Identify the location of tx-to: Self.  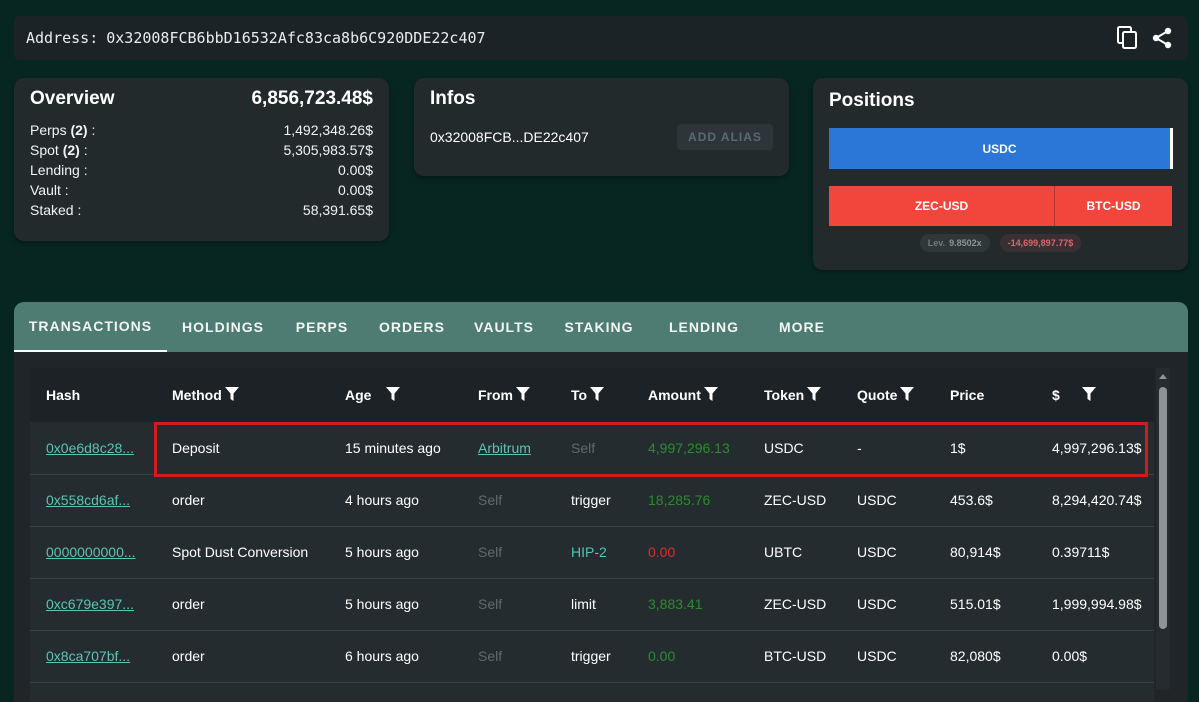
(583, 447).